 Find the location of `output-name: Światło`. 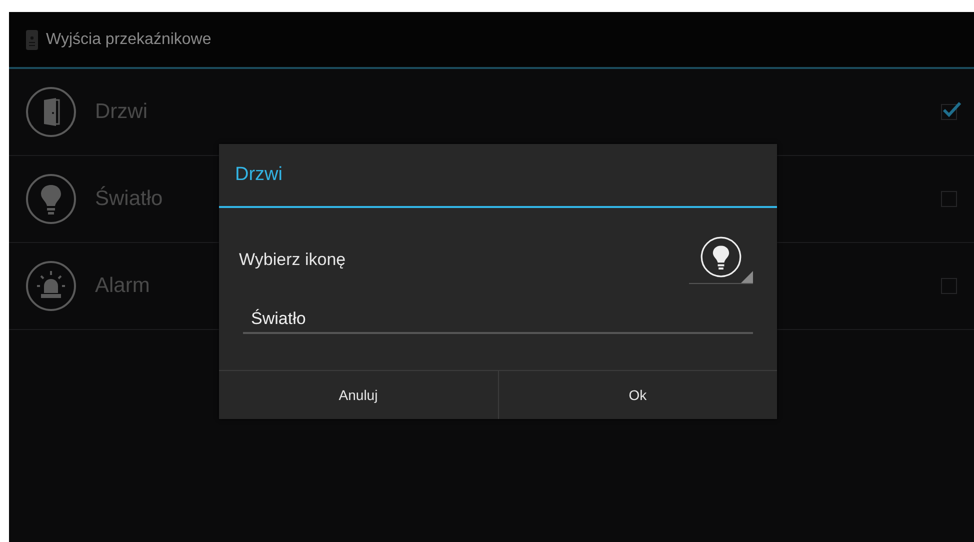

output-name: Światło is located at coordinates (129, 198).